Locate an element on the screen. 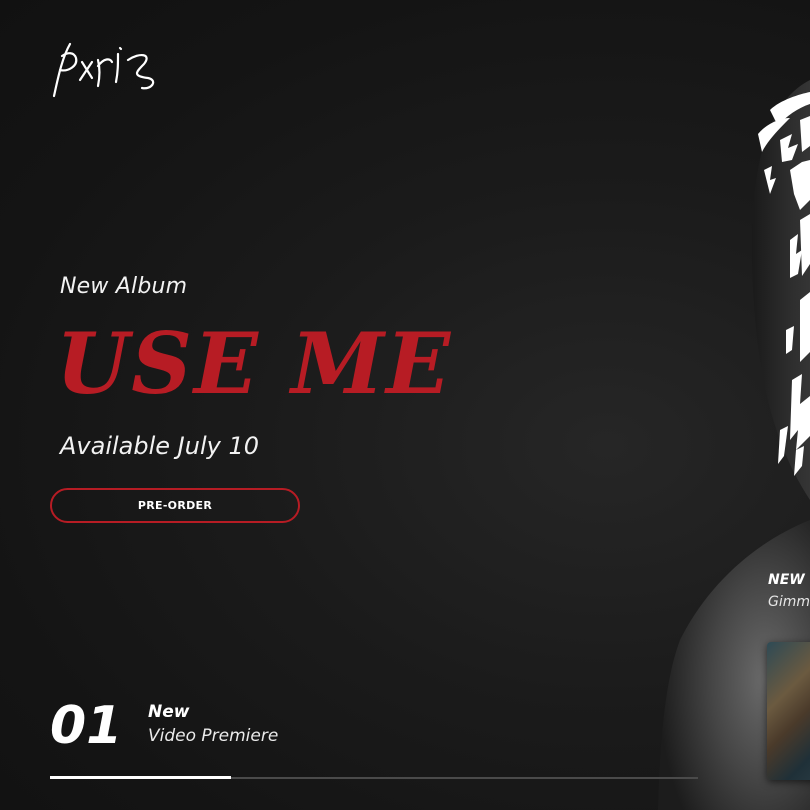 This screenshot has width=810, height=810. signature-logo is located at coordinates (108, 70).